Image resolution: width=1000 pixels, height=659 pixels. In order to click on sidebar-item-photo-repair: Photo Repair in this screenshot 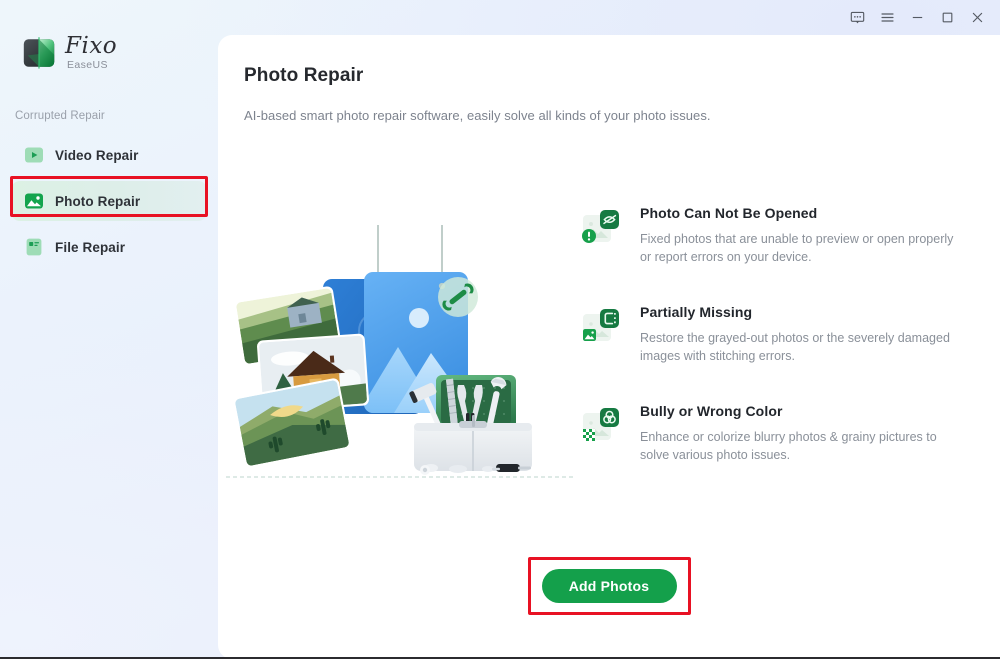, I will do `click(109, 201)`.